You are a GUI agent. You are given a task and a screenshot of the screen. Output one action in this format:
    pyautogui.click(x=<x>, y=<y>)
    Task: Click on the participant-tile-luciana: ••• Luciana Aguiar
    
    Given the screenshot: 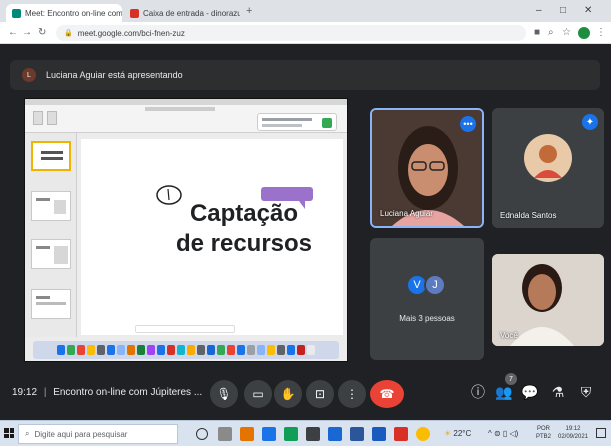 What is the action you would take?
    pyautogui.click(x=427, y=168)
    